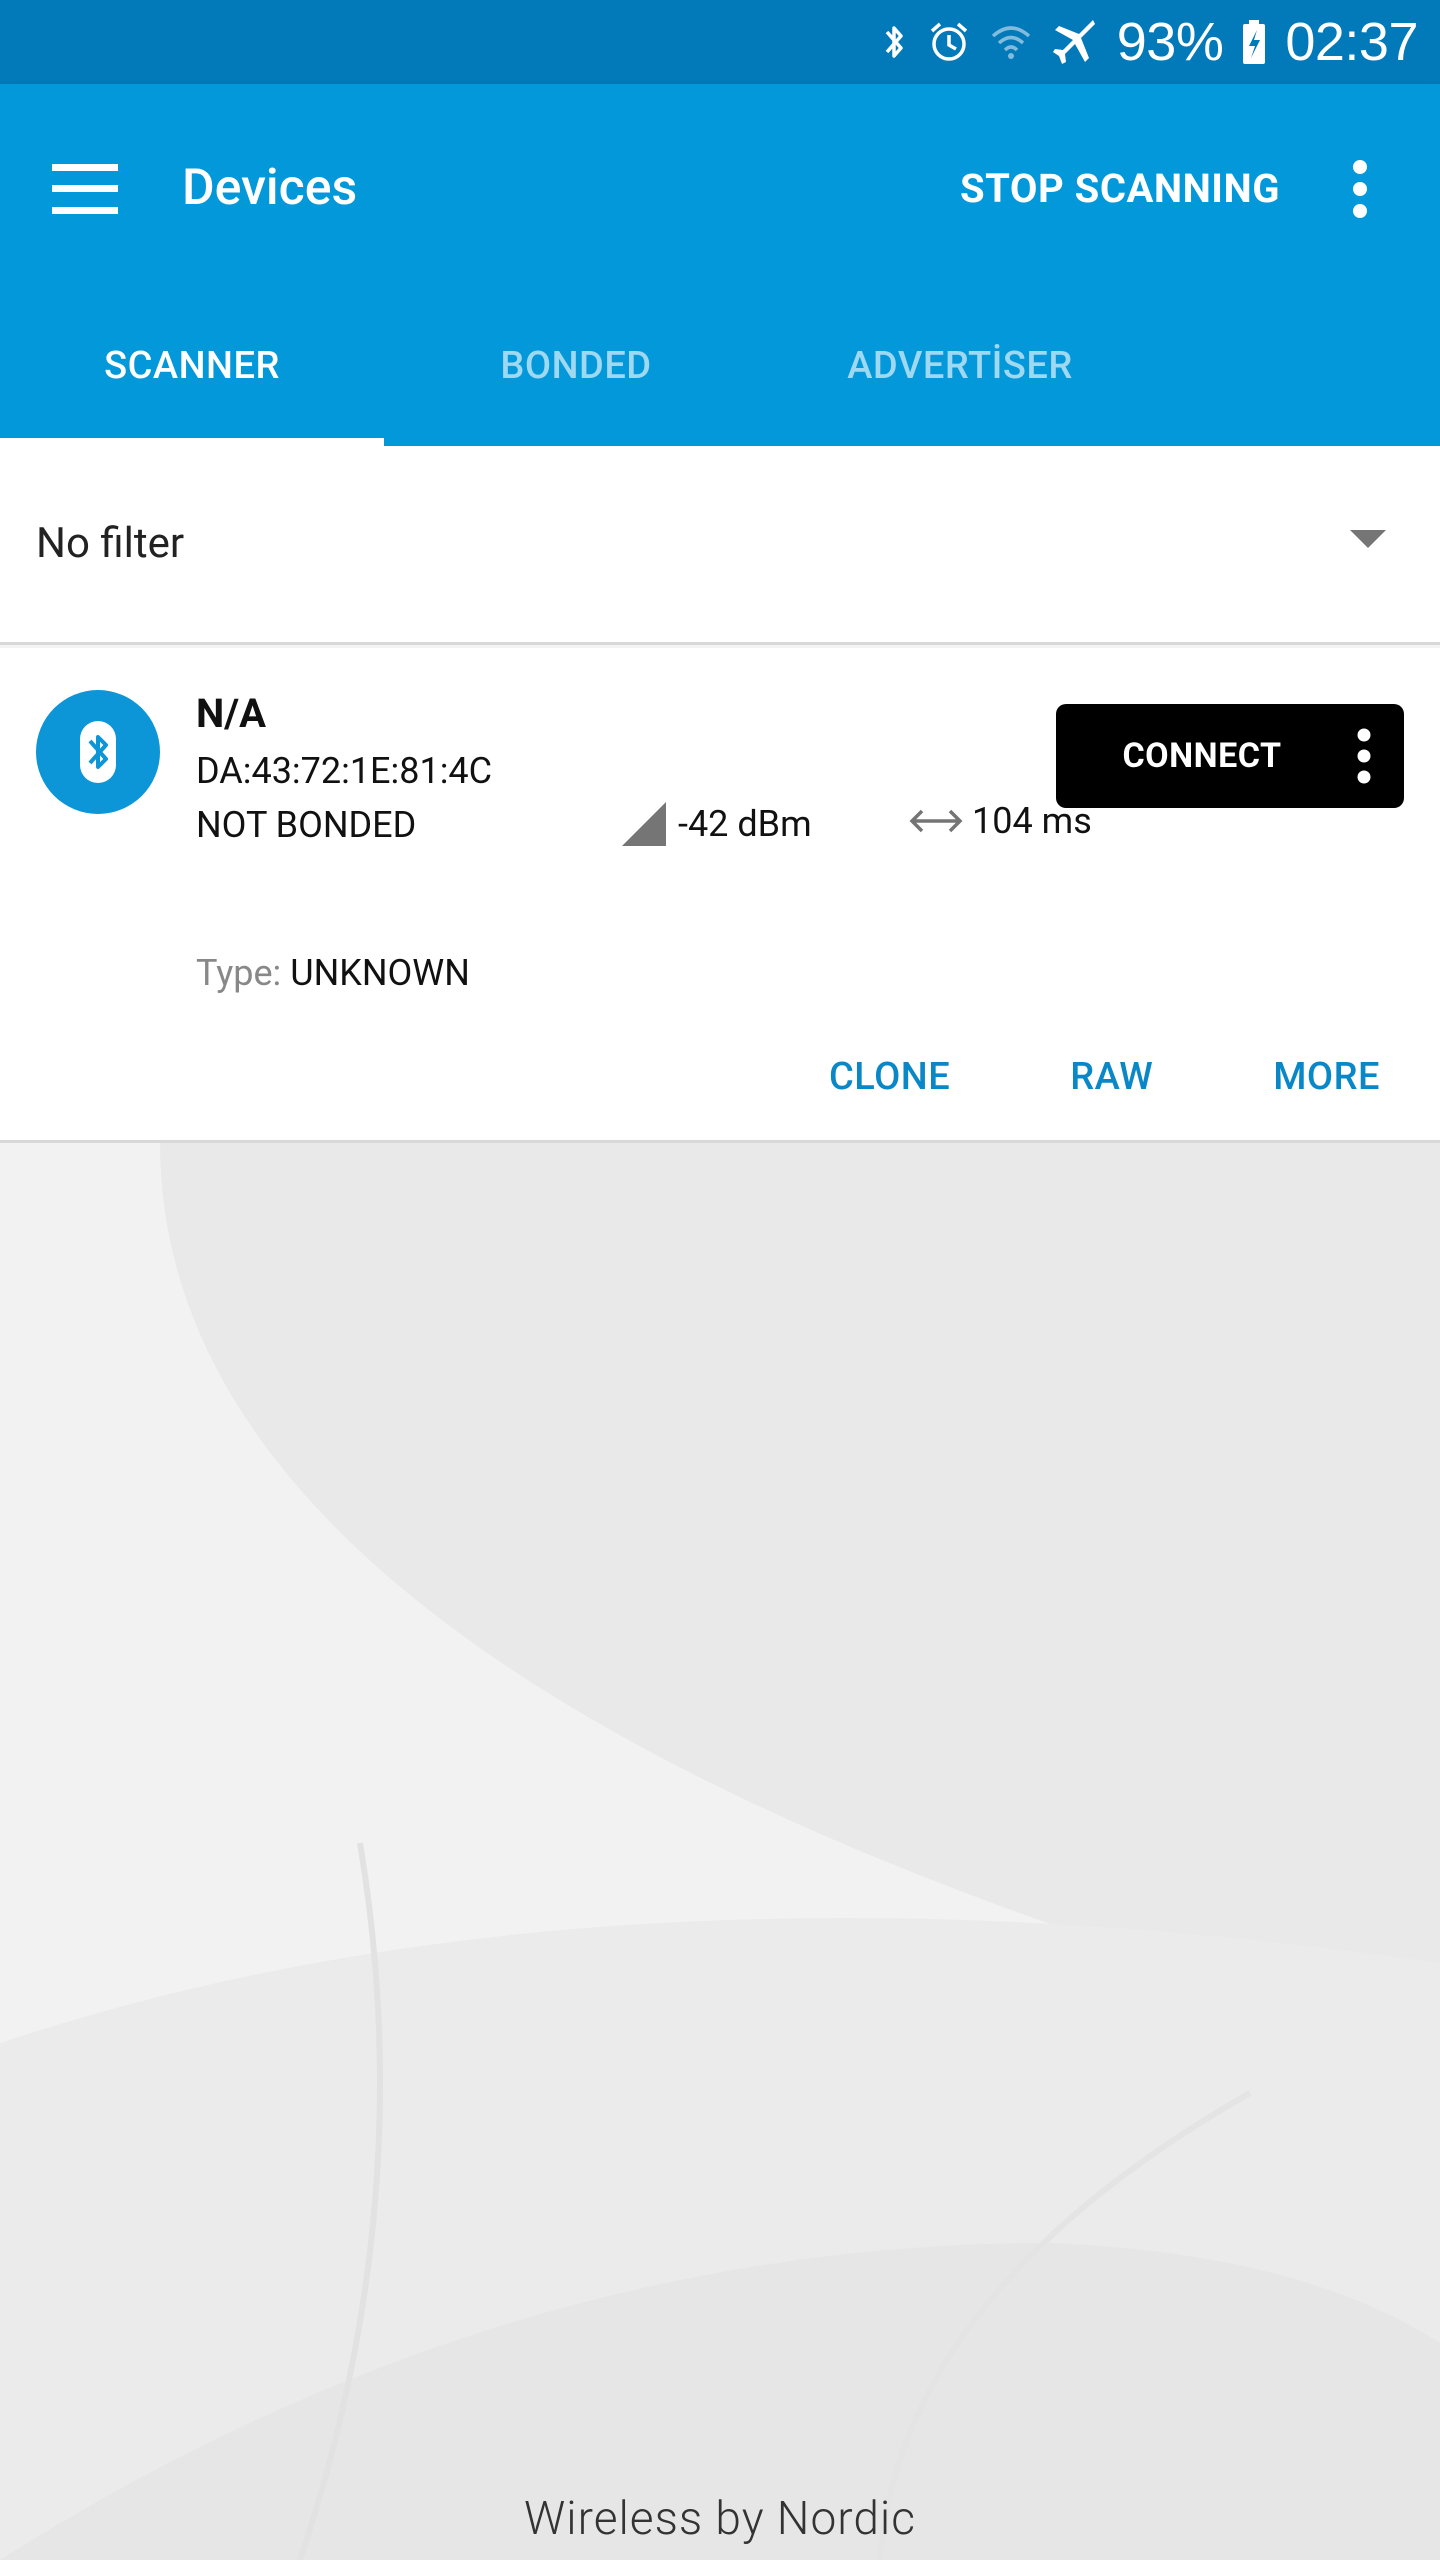 Image resolution: width=1440 pixels, height=2560 pixels. I want to click on tab-bar: SCANNER BONDED ADVERTİSER, so click(720, 366).